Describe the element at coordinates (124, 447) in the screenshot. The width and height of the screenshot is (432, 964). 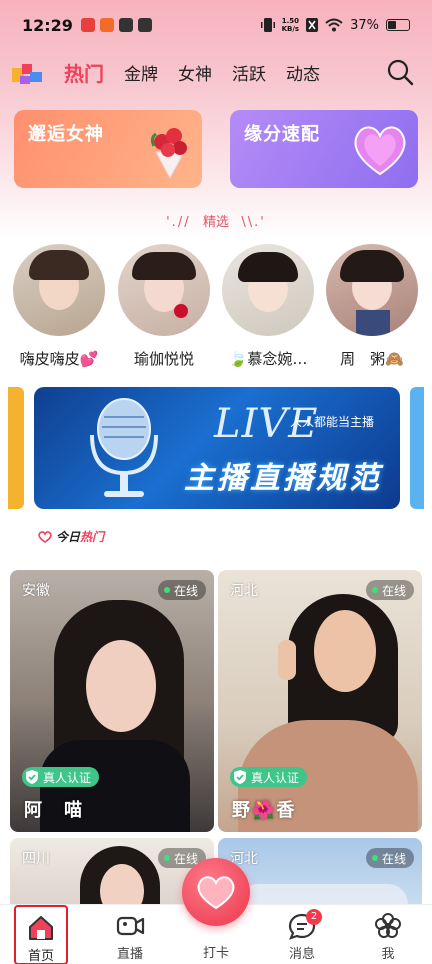
I see `microphone-icon` at that location.